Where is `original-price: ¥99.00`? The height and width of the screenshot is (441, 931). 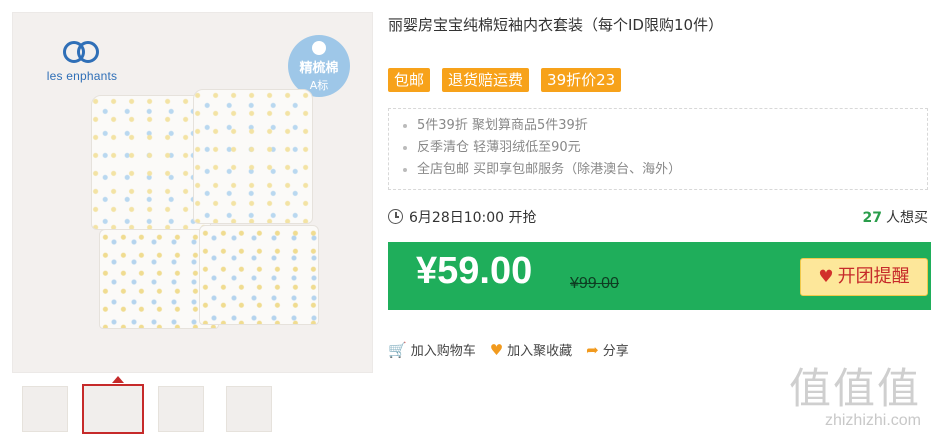 original-price: ¥99.00 is located at coordinates (594, 283).